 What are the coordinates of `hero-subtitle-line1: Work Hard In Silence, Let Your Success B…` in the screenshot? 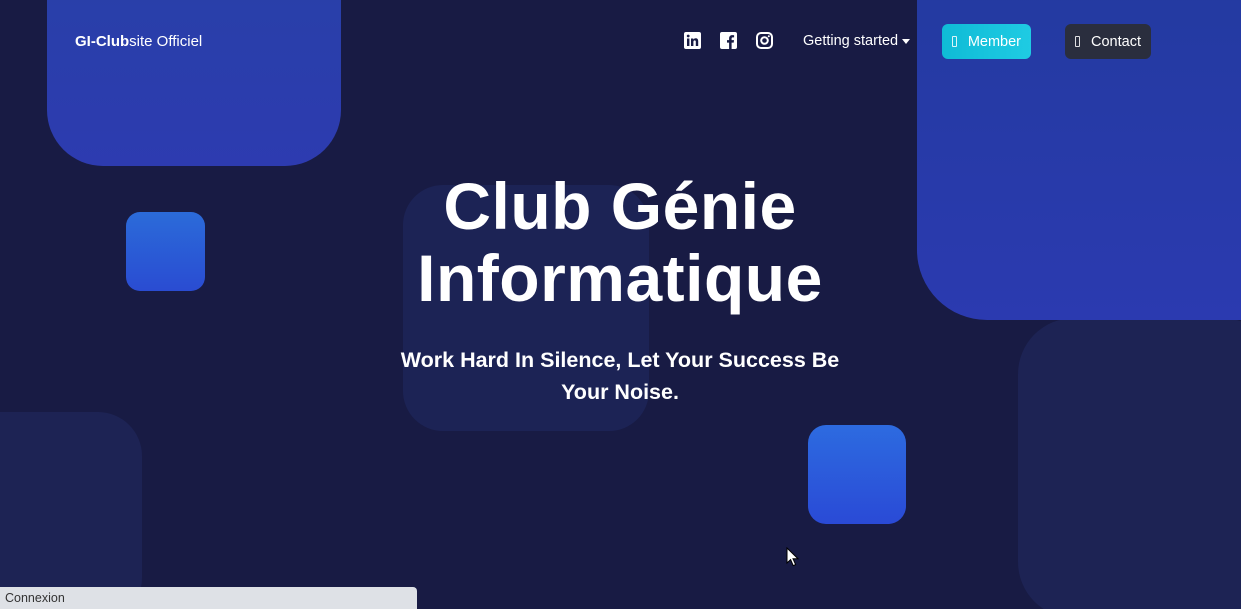 It's located at (620, 360).